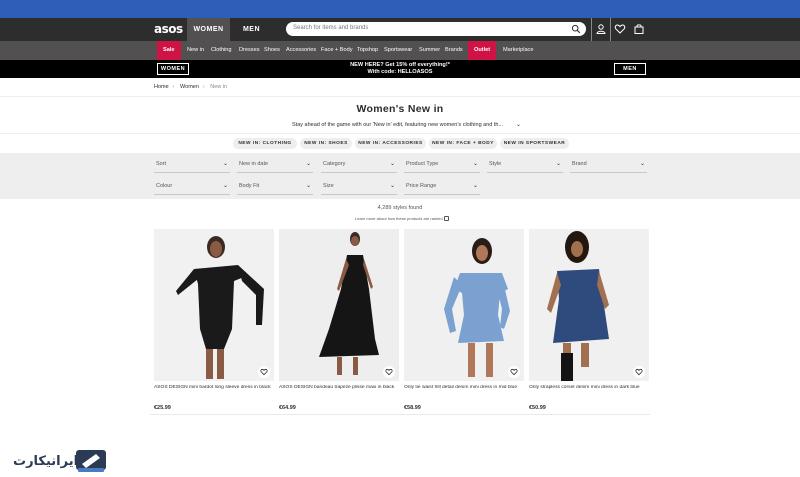  Describe the element at coordinates (436, 29) in the screenshot. I see `search-input: Search for items and brands` at that location.